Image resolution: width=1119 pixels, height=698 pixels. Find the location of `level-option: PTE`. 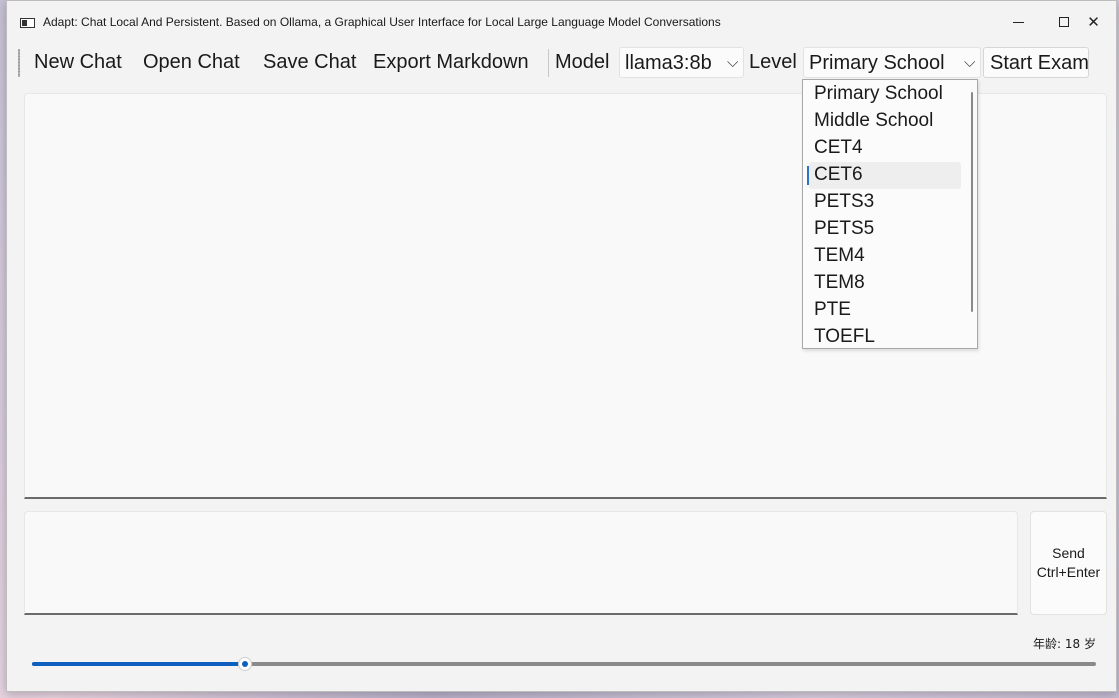

level-option: PTE is located at coordinates (885, 310).